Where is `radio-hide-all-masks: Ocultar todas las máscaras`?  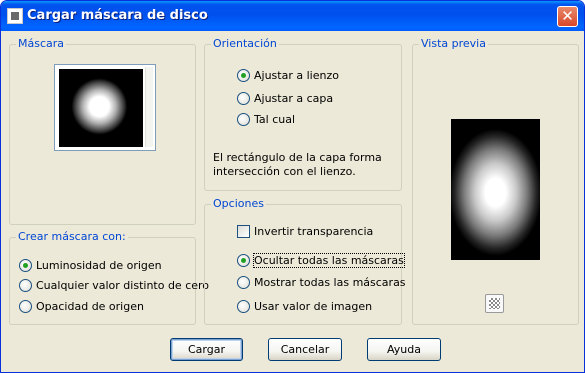
radio-hide-all-masks: Ocultar todas las máscaras is located at coordinates (321, 260).